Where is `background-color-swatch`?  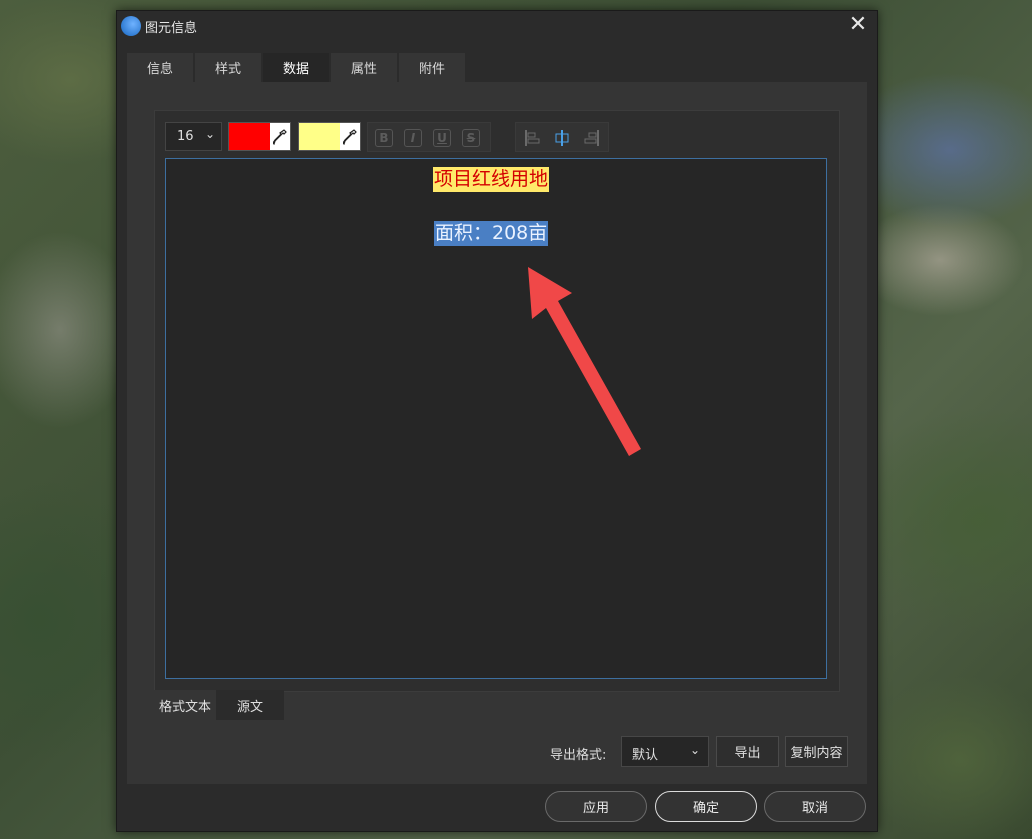 background-color-swatch is located at coordinates (319, 136).